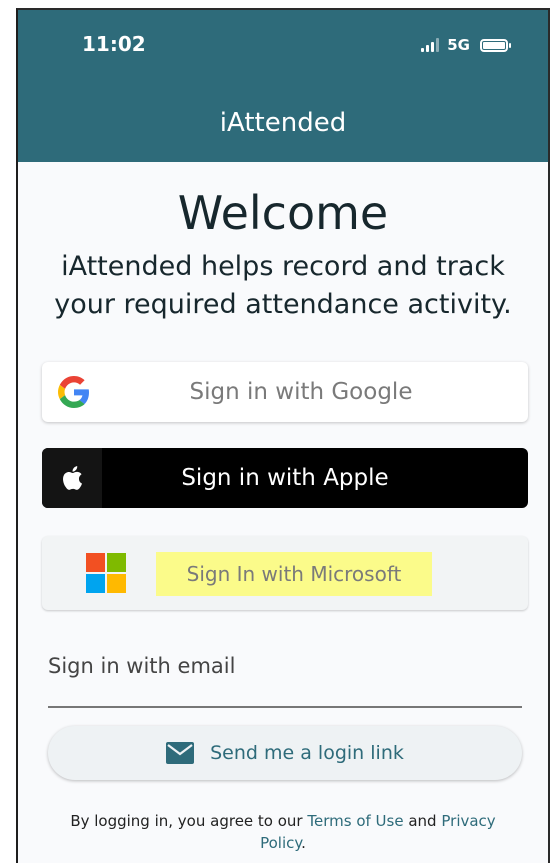 This screenshot has height=863, width=555. Describe the element at coordinates (106, 573) in the screenshot. I see `microsoft-icon` at that location.